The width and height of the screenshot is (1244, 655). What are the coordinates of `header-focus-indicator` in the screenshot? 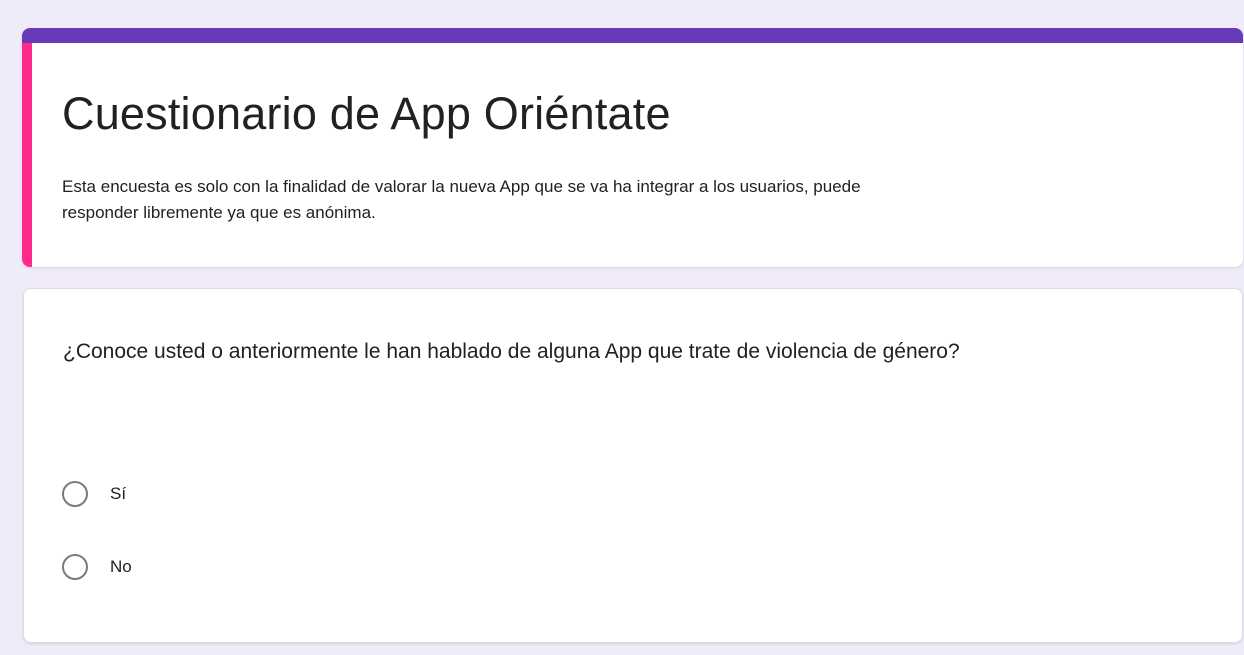 It's located at (27, 155).